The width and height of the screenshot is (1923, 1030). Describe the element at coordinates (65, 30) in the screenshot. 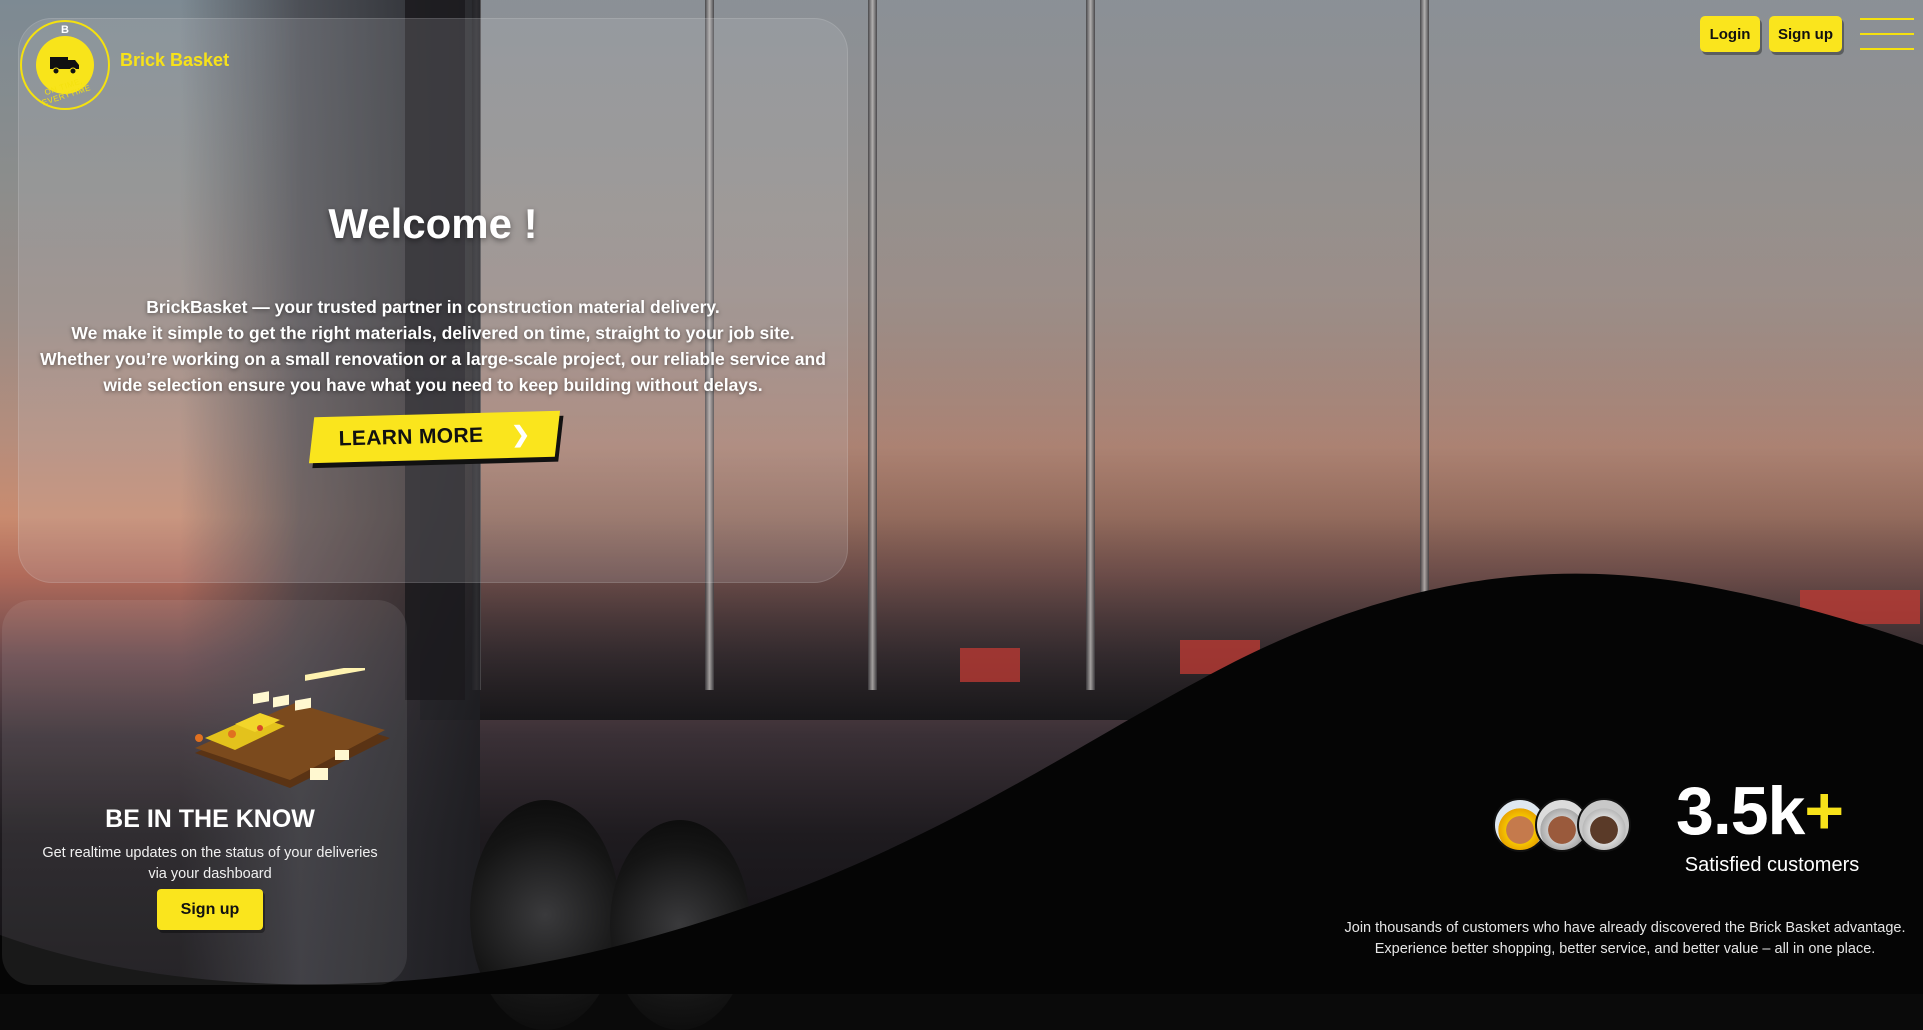

I see `logo-letter: B` at that location.